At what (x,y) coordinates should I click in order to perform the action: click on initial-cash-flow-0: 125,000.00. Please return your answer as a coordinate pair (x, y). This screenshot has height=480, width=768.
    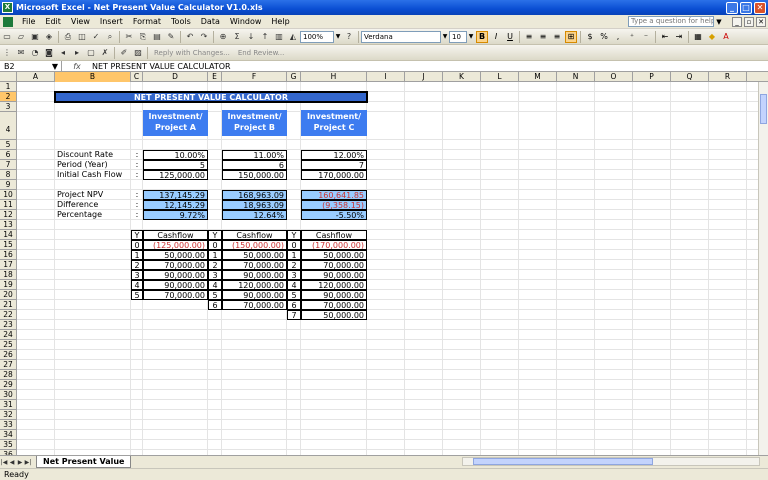
    Looking at the image, I should click on (175, 175).